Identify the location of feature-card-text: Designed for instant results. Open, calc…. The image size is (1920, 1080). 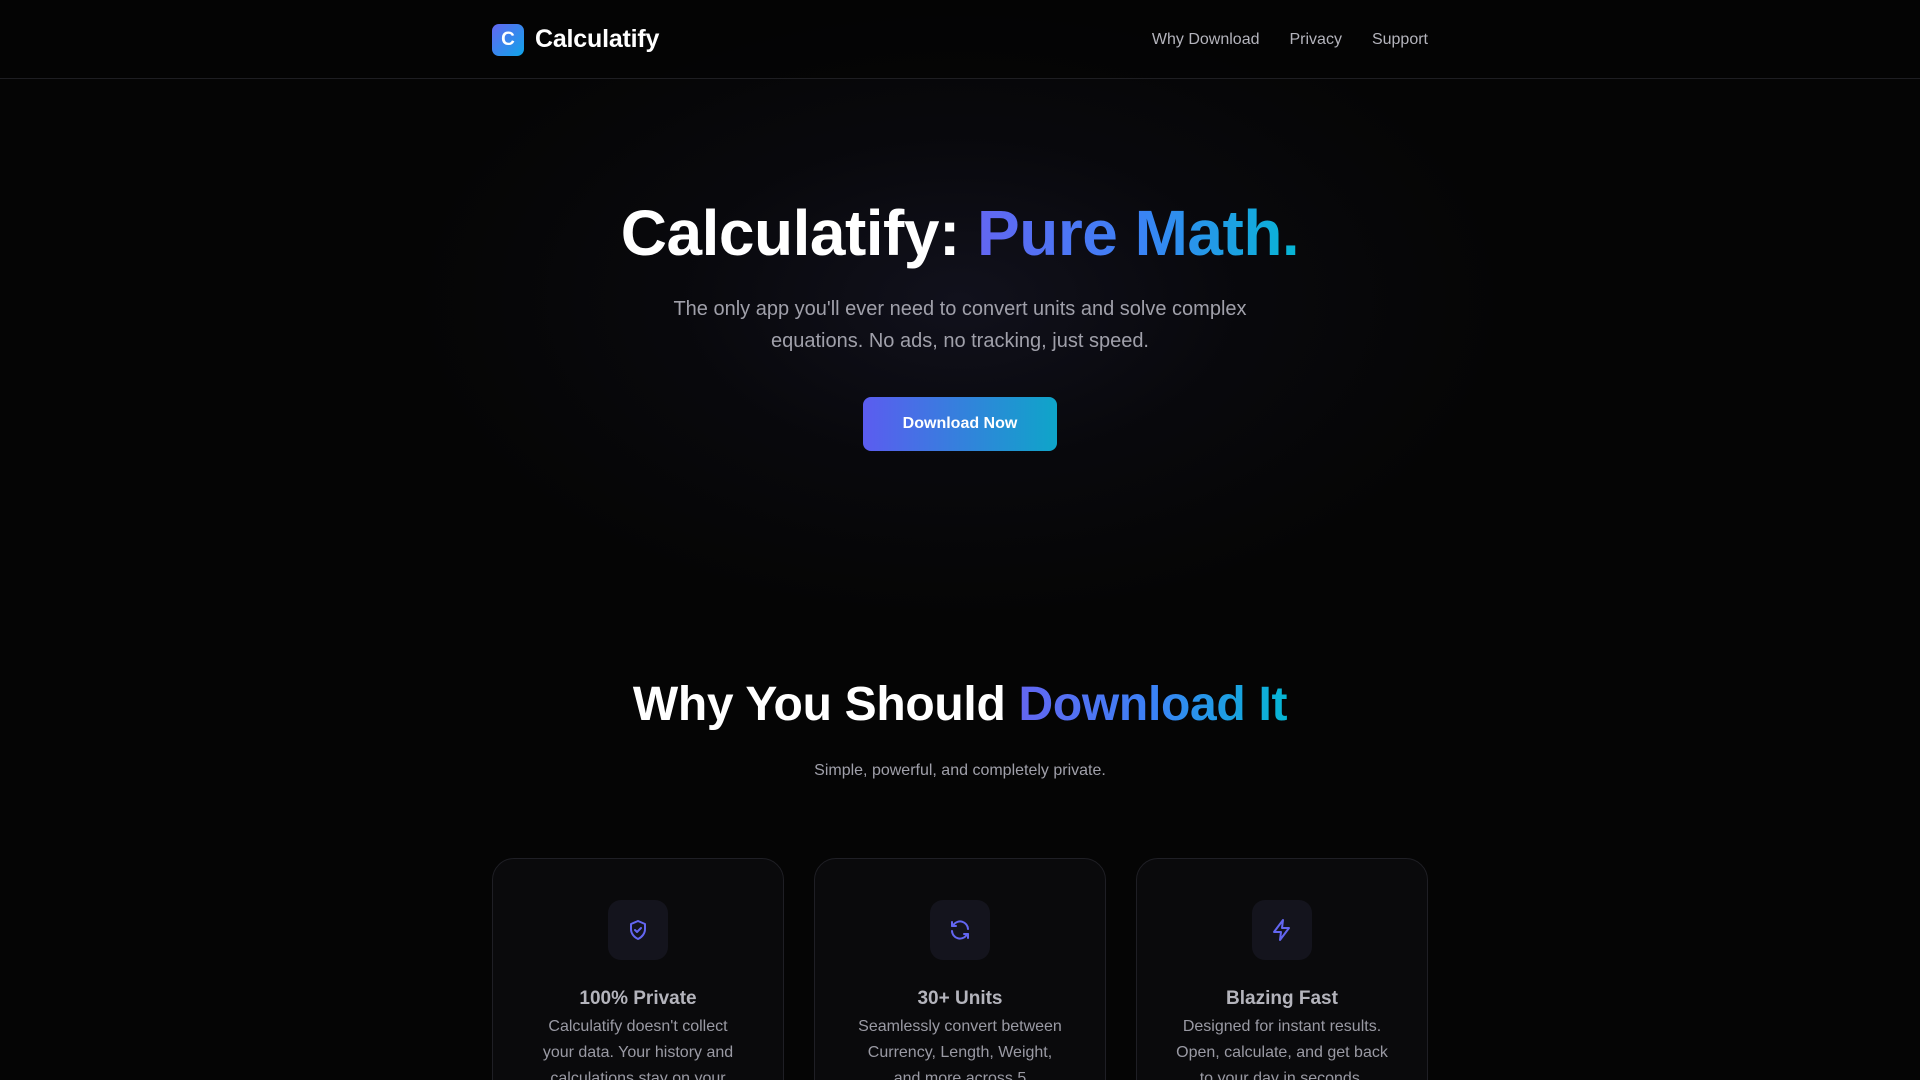
(1282, 1049).